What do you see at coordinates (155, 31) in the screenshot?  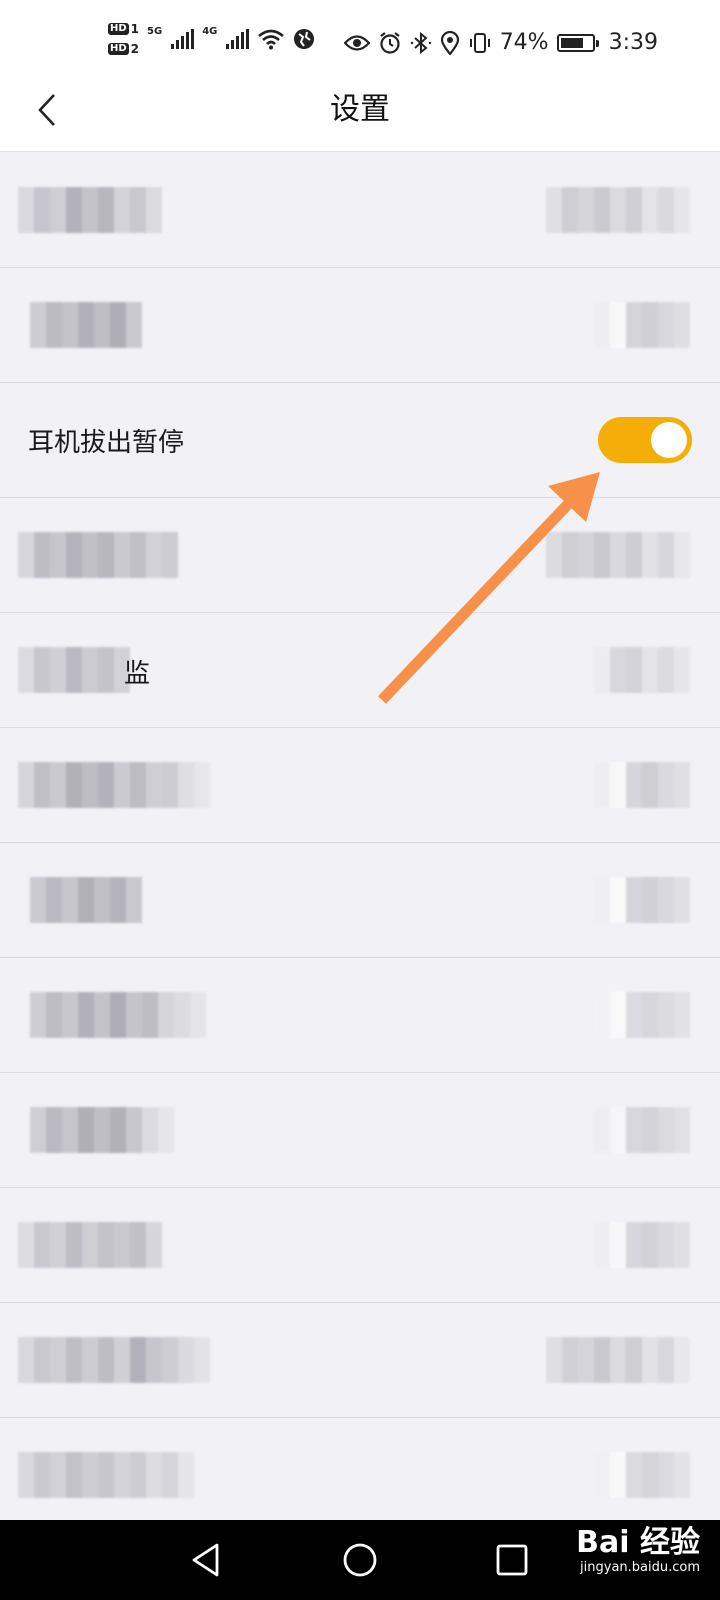 I see `network-type-1: 5G` at bounding box center [155, 31].